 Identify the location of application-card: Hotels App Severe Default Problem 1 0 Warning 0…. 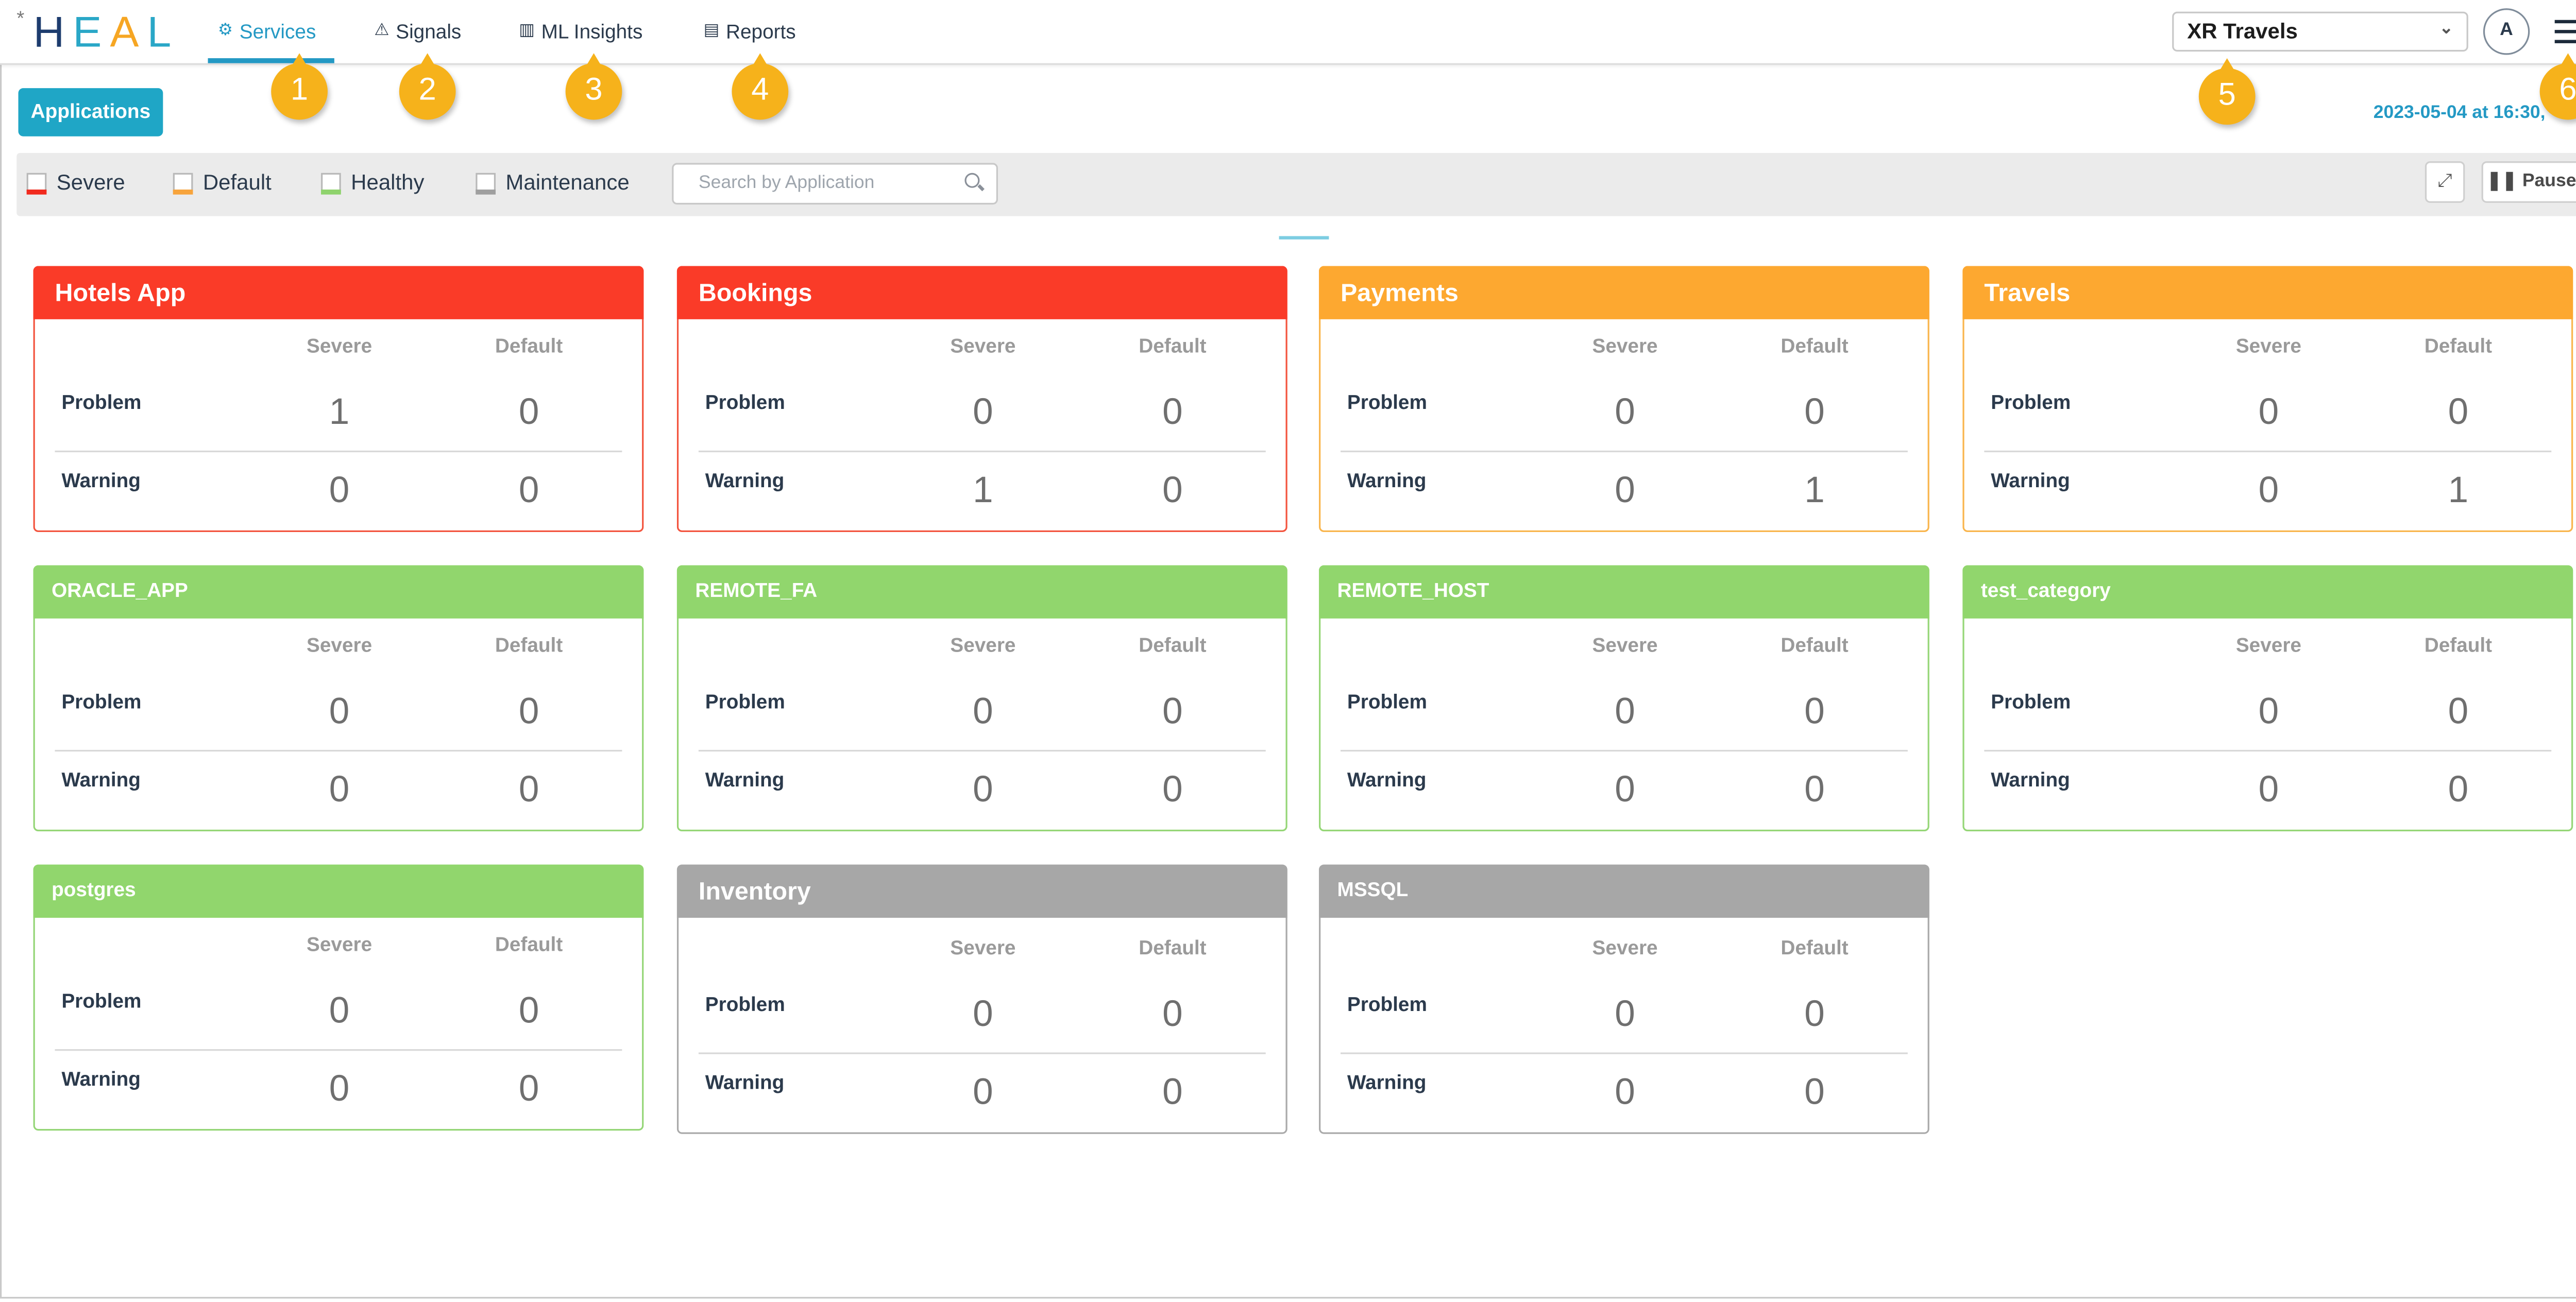
(338, 399).